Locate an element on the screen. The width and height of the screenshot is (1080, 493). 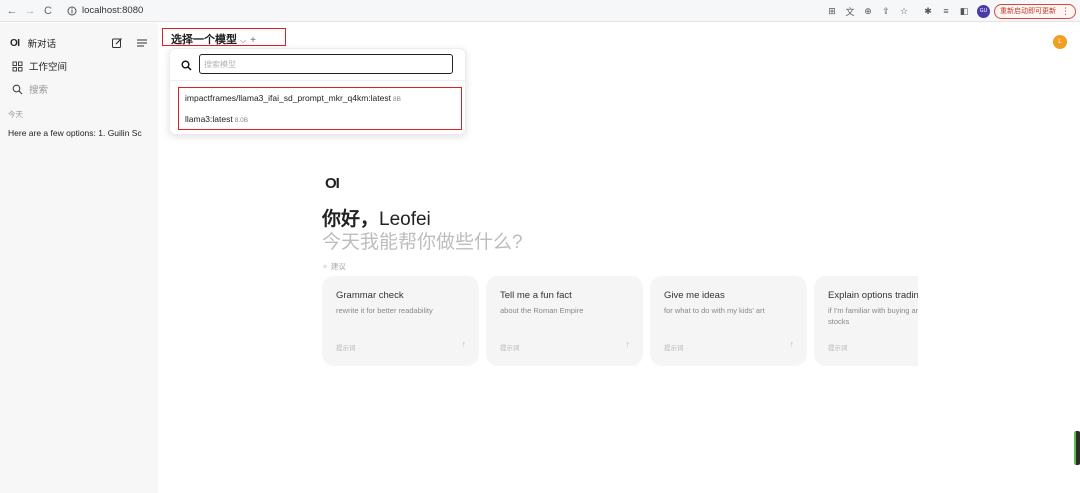
card-description: about the Roman Empire is located at coordinates (542, 310).